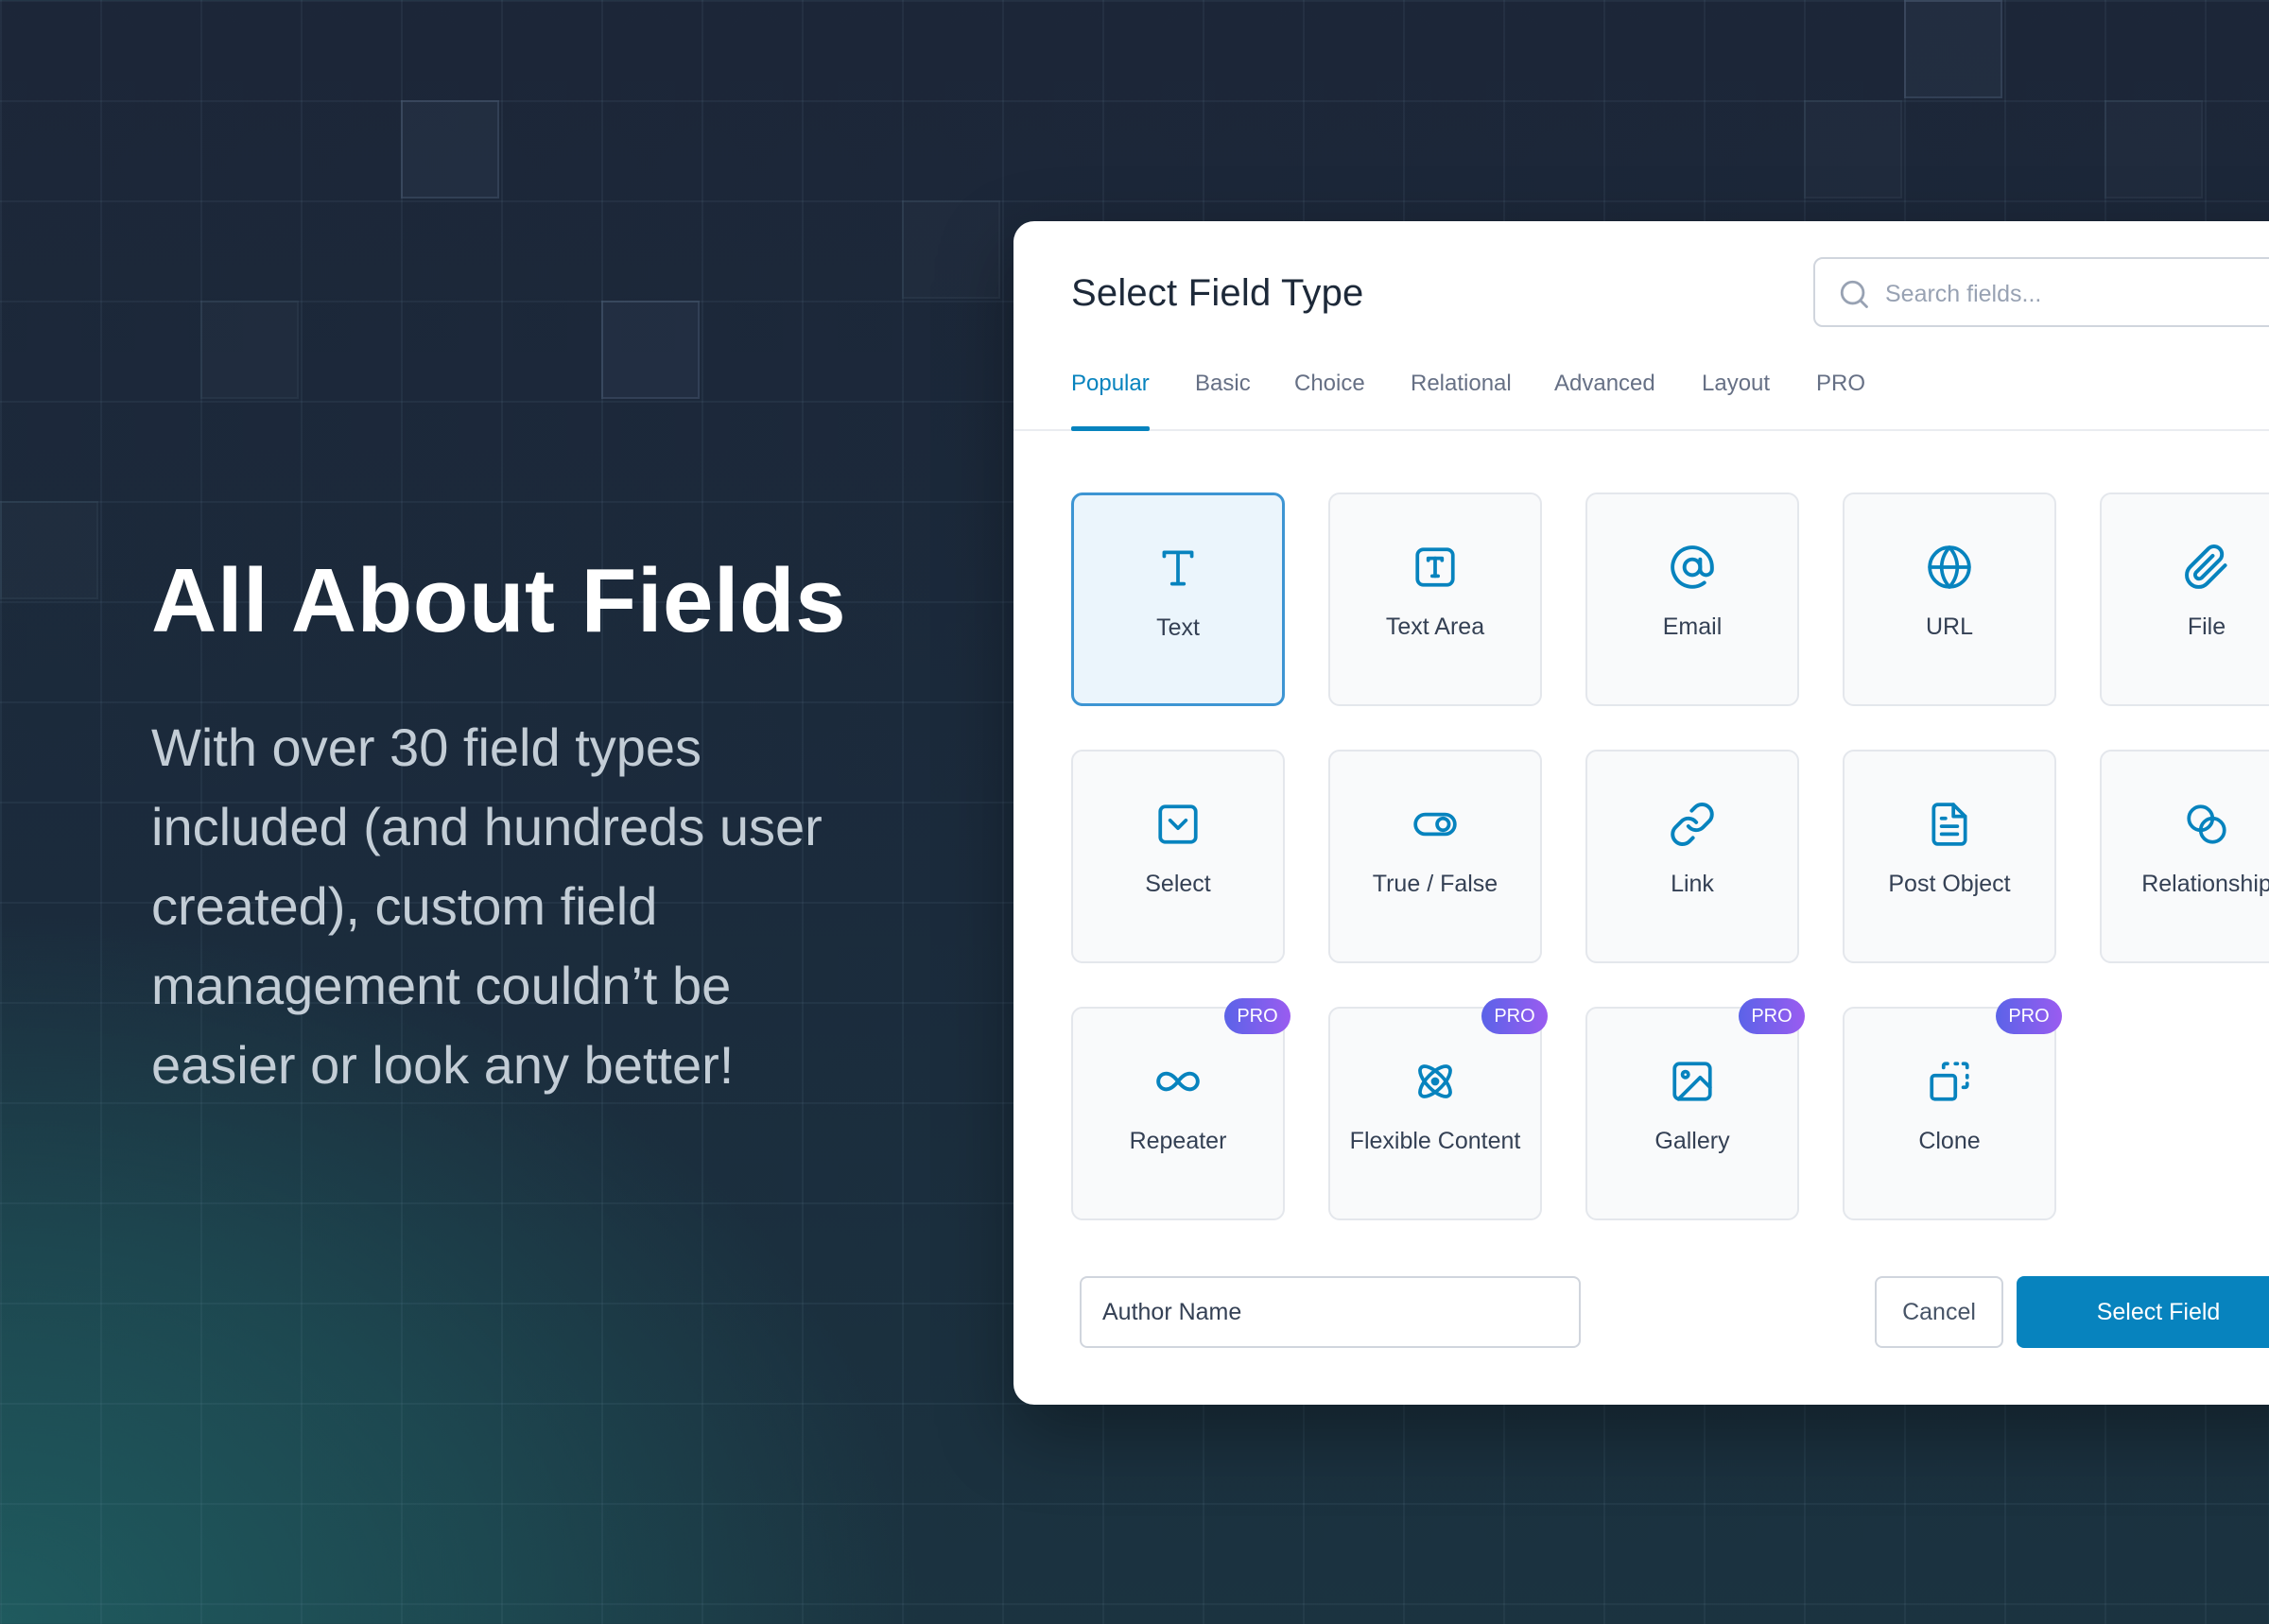  Describe the element at coordinates (1693, 824) in the screenshot. I see `link-icon` at that location.